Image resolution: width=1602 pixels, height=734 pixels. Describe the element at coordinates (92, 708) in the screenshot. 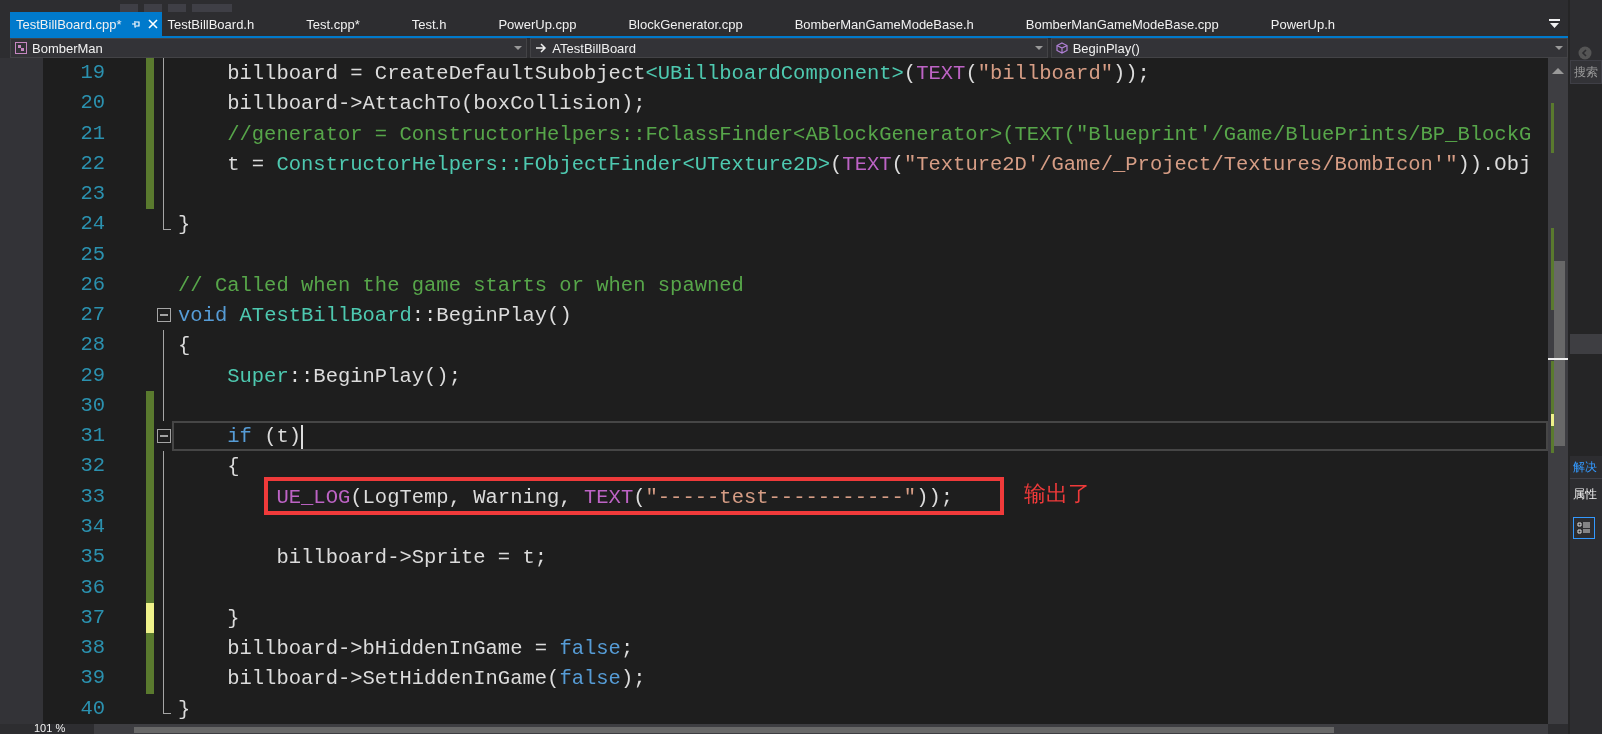

I see `line-number: 40` at that location.